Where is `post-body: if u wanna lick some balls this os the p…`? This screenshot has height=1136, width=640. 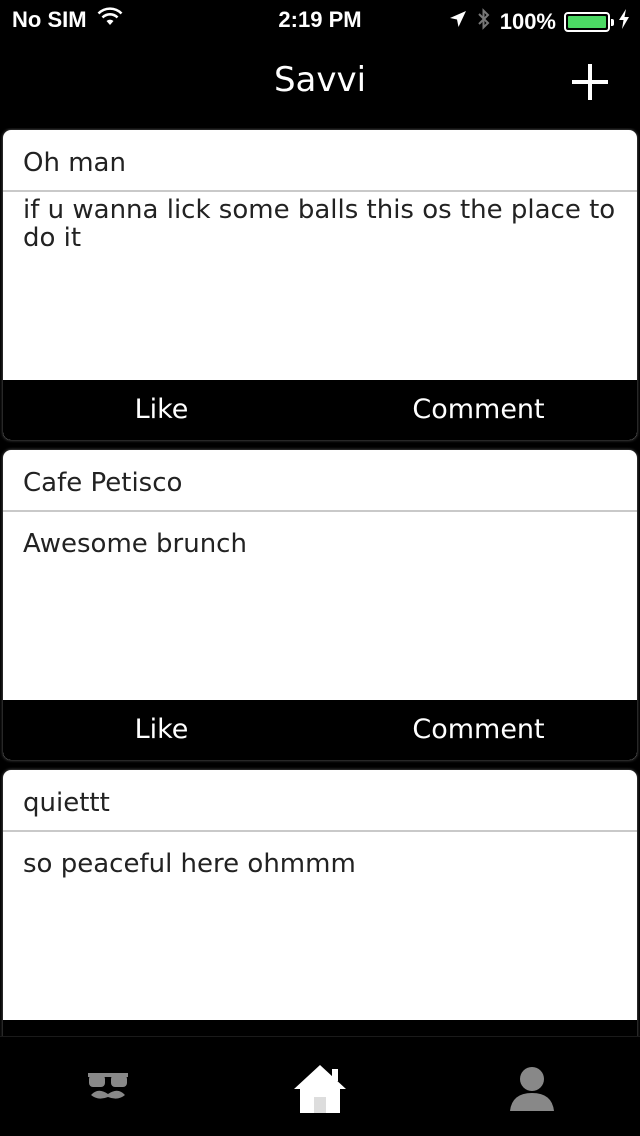 post-body: if u wanna lick some balls this os the p… is located at coordinates (319, 224).